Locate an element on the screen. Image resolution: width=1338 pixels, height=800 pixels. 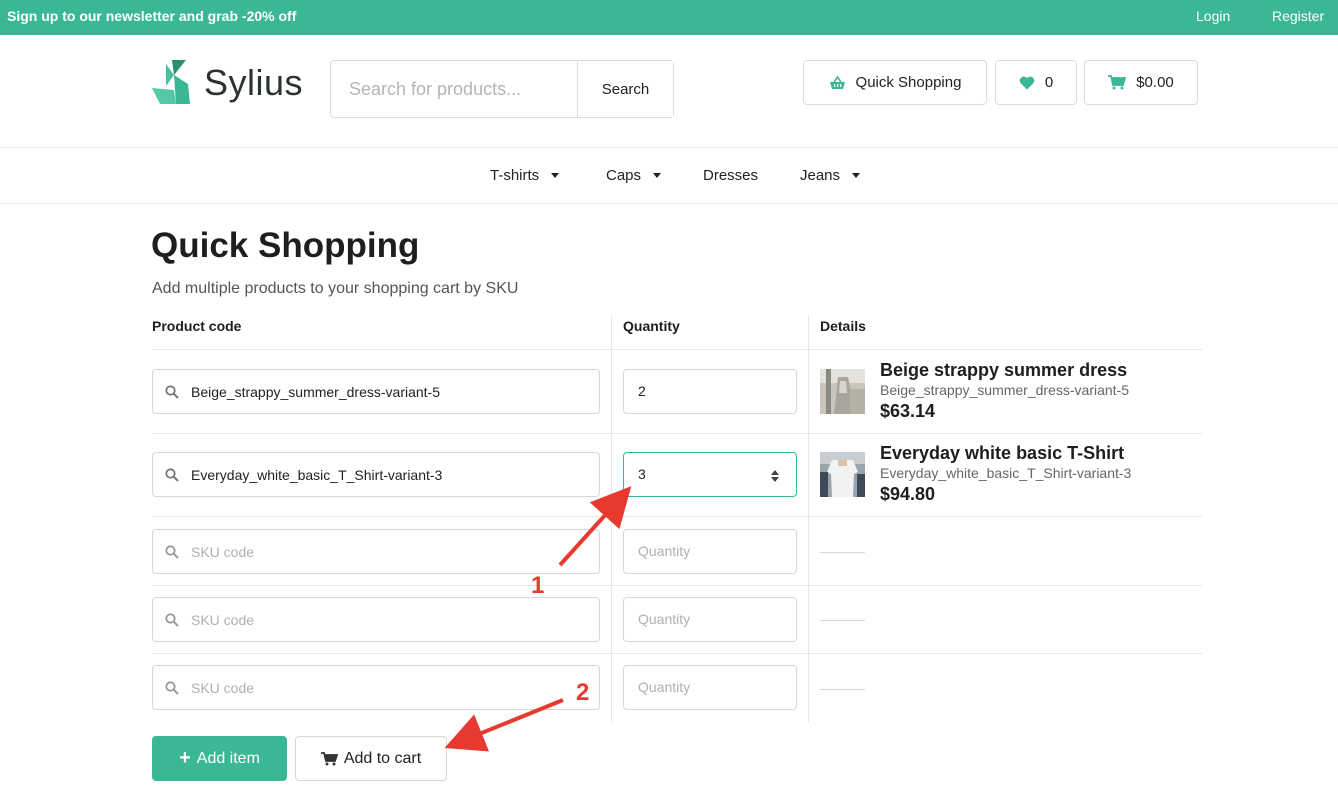
product-name: Beige strappy summer dress is located at coordinates (1004, 370).